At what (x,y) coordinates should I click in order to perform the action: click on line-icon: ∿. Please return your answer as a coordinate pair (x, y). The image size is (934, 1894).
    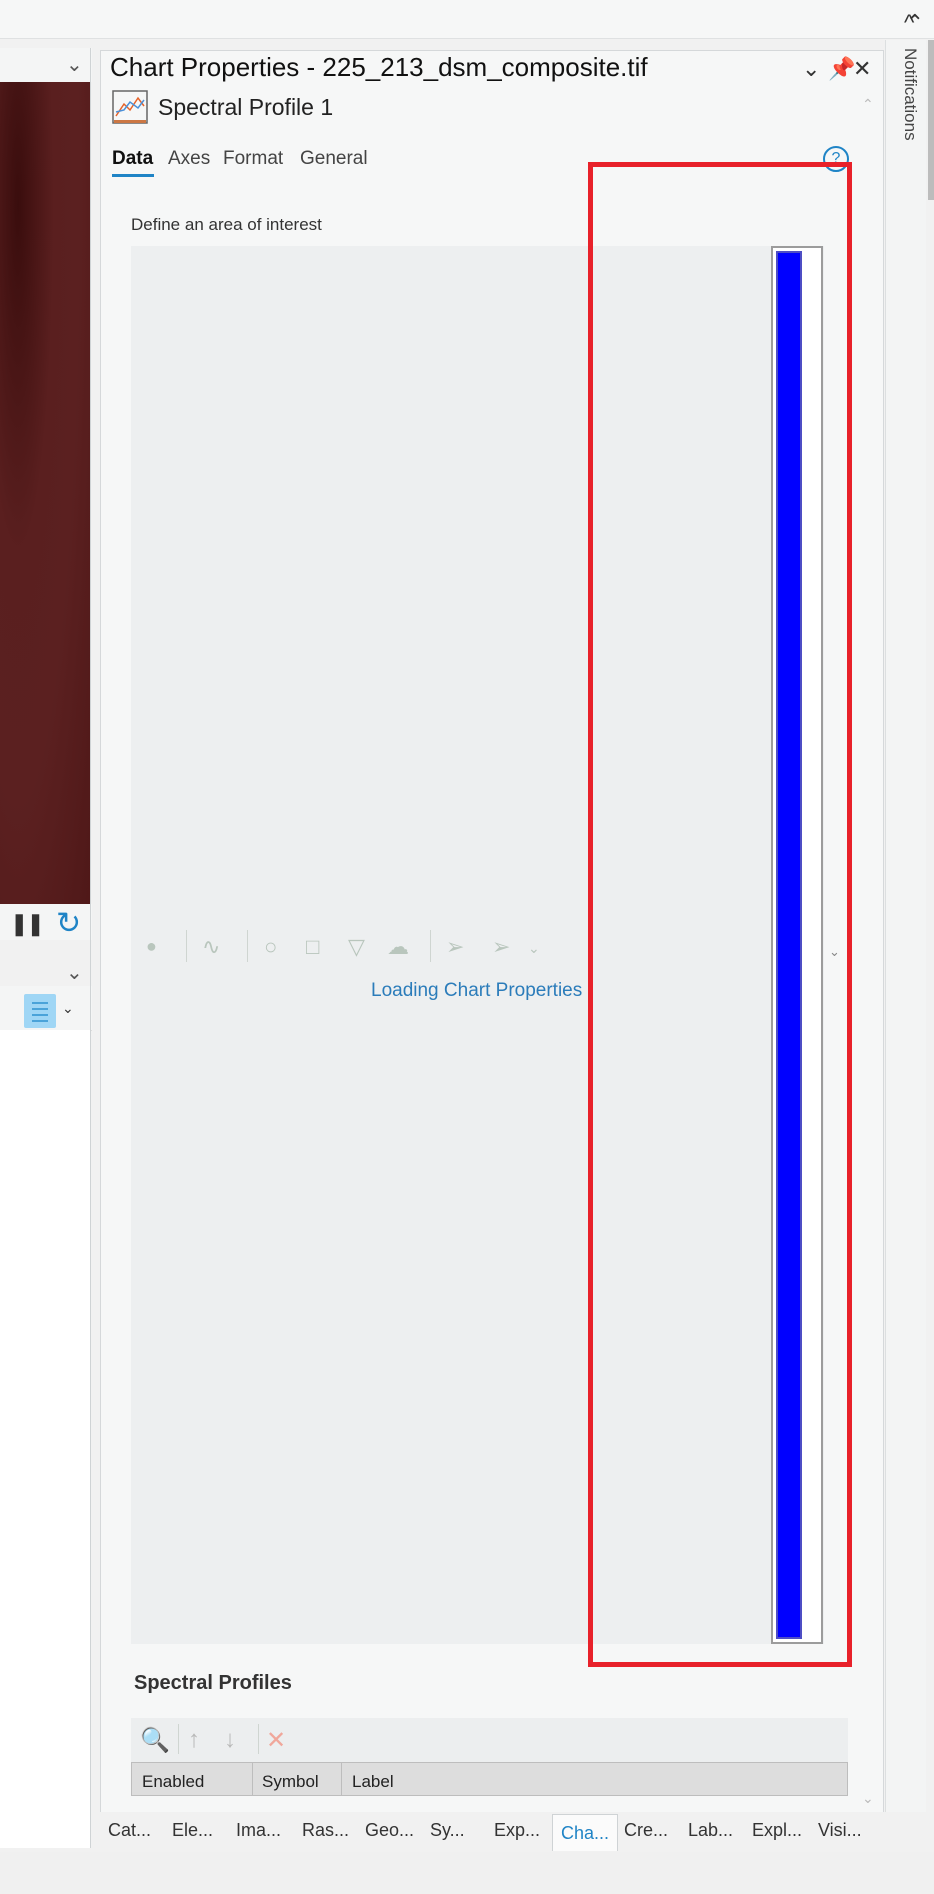
    Looking at the image, I should click on (211, 947).